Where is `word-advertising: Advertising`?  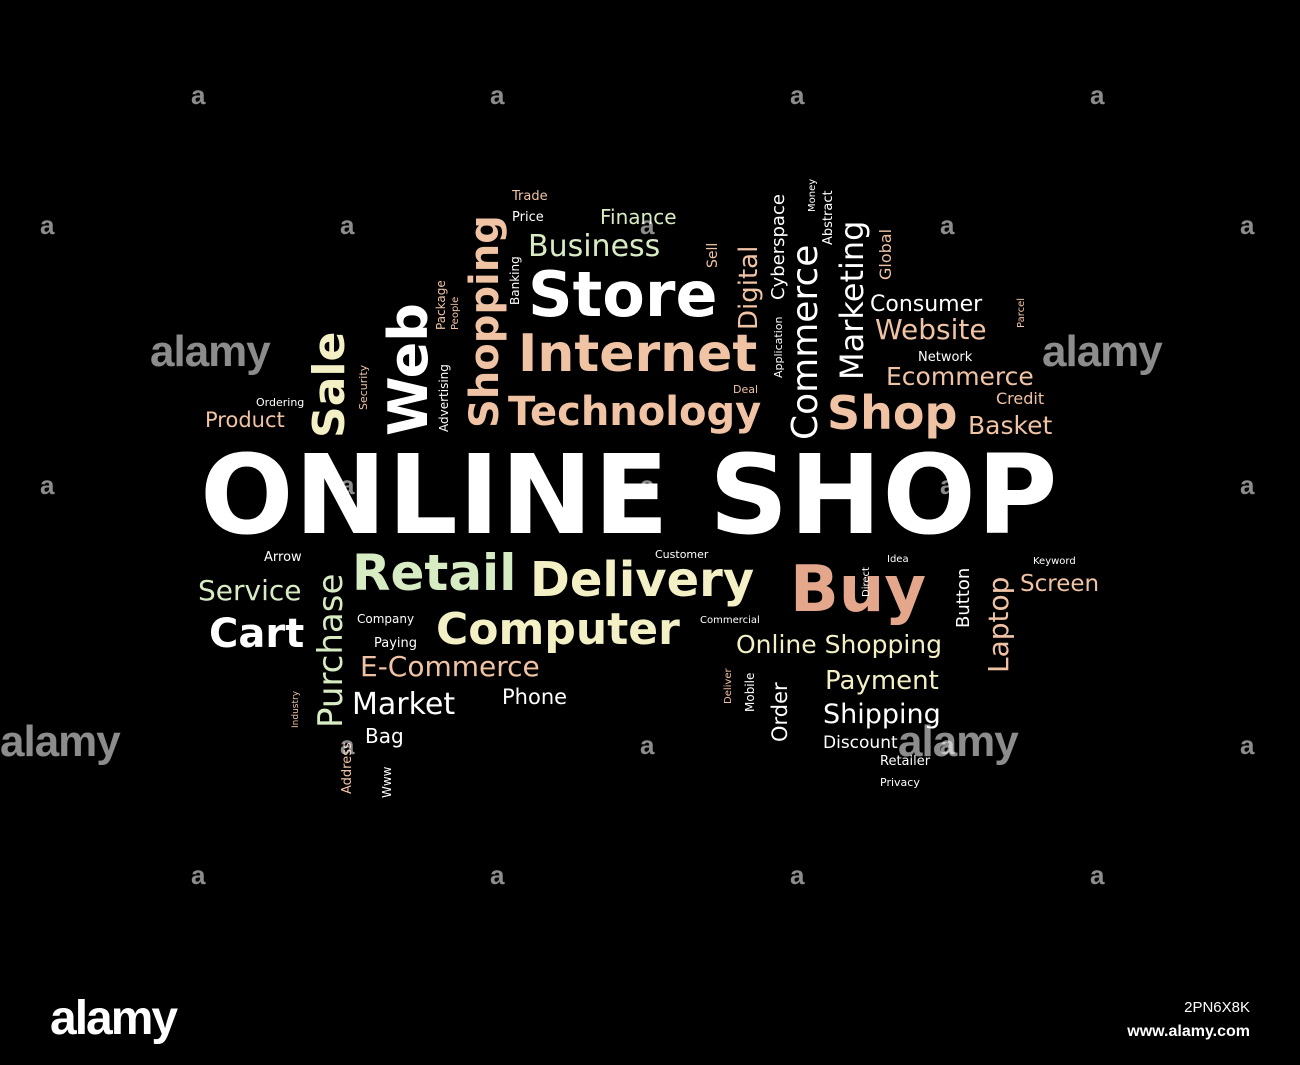
word-advertising: Advertising is located at coordinates (444, 398).